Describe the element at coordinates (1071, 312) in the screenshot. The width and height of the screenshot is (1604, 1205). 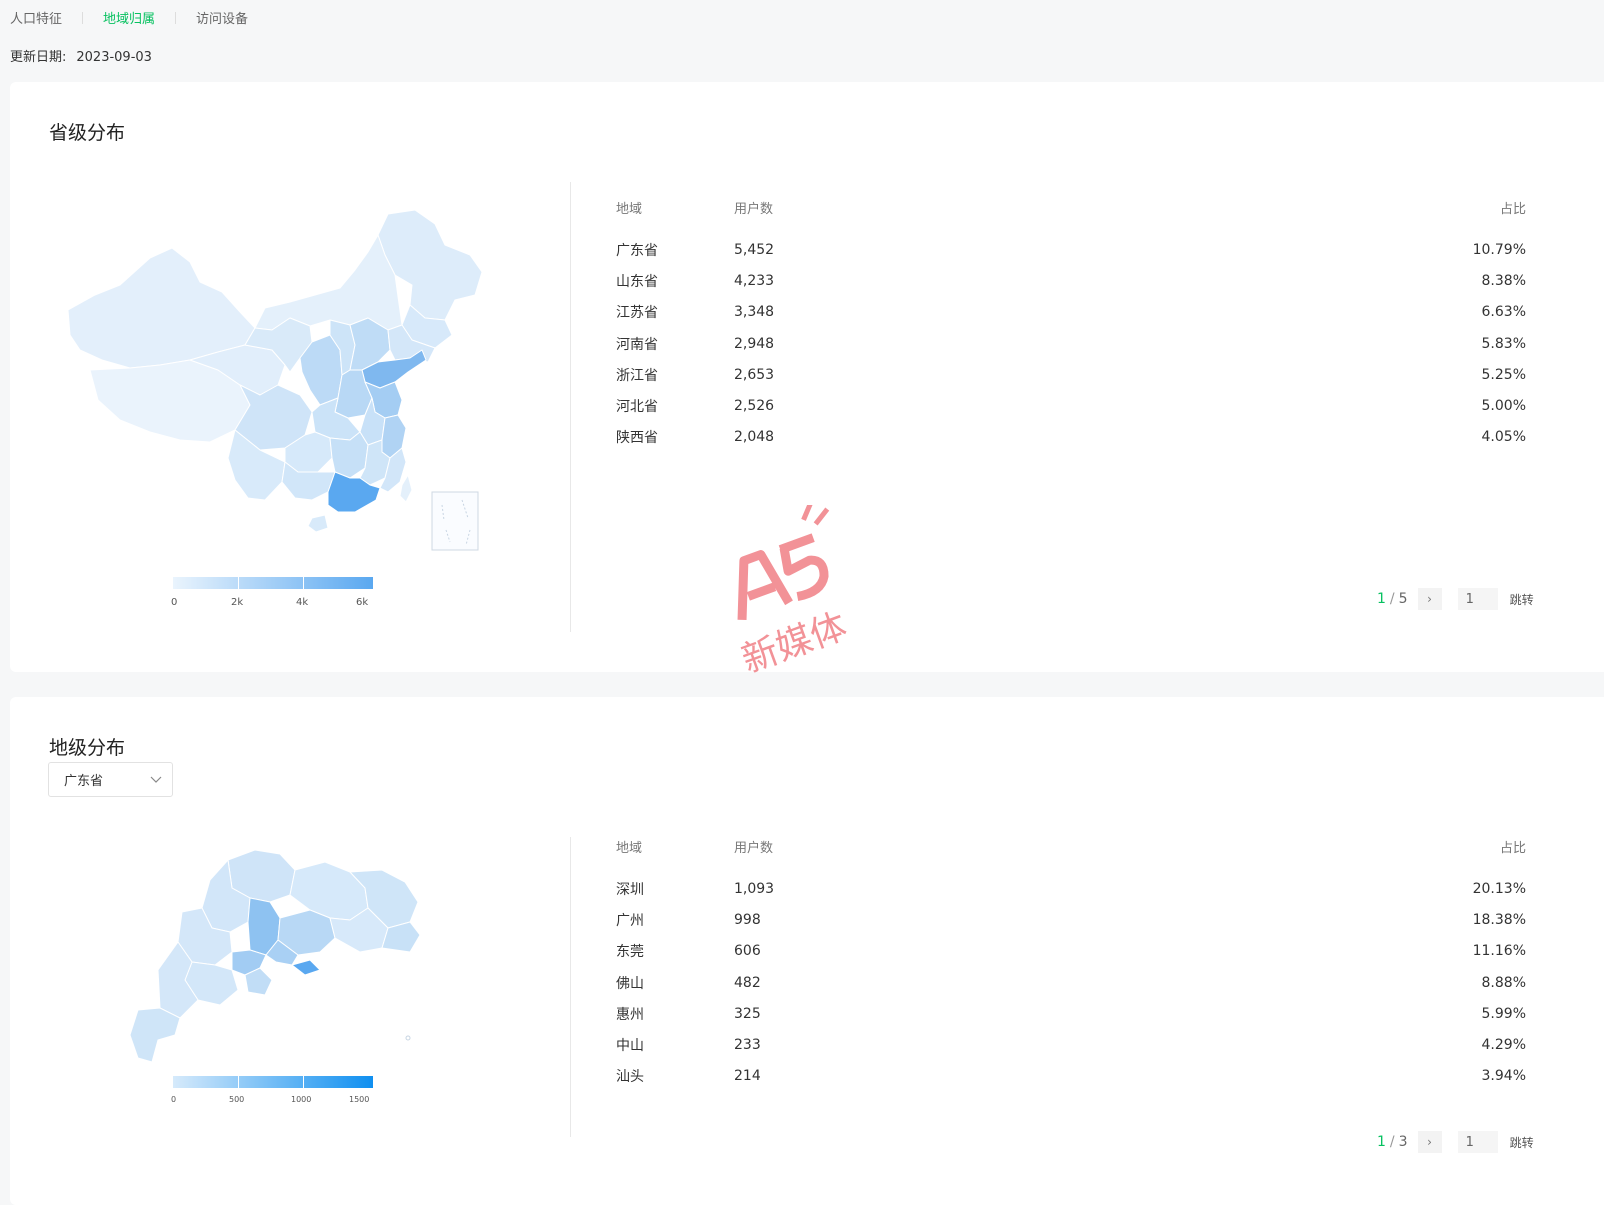
I see `table-row: 江苏省 3,348 6.63%` at that location.